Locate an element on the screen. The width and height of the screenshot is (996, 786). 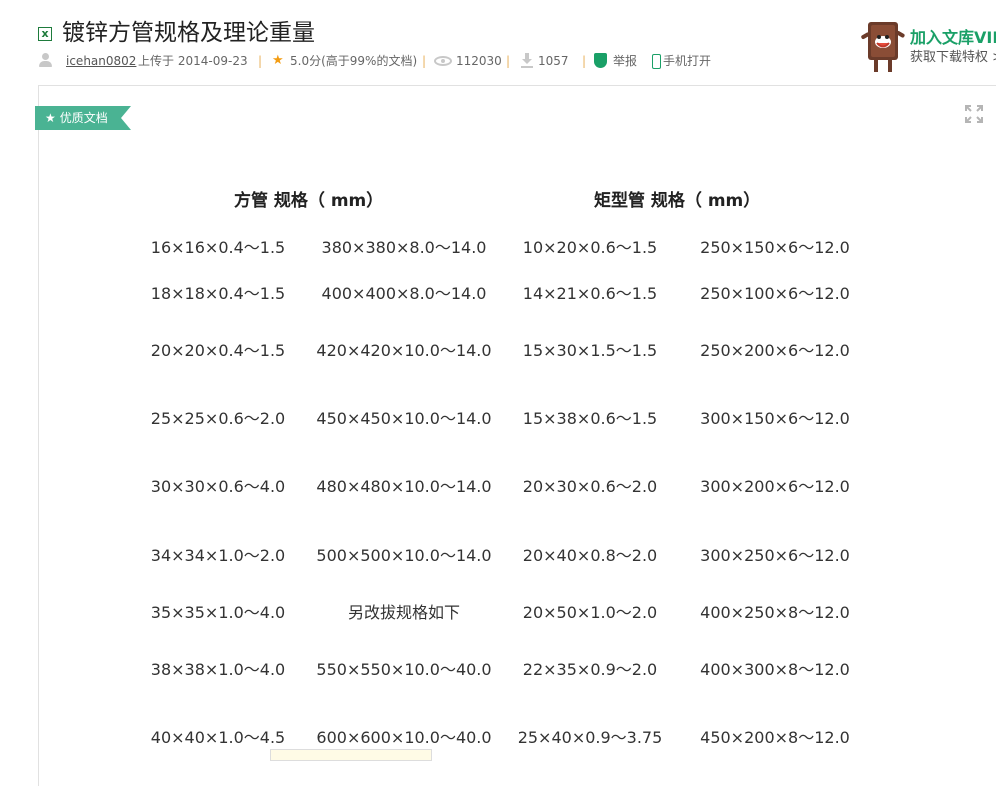
spec-cell: 480×480×10.0～14.0 is located at coordinates (404, 486).